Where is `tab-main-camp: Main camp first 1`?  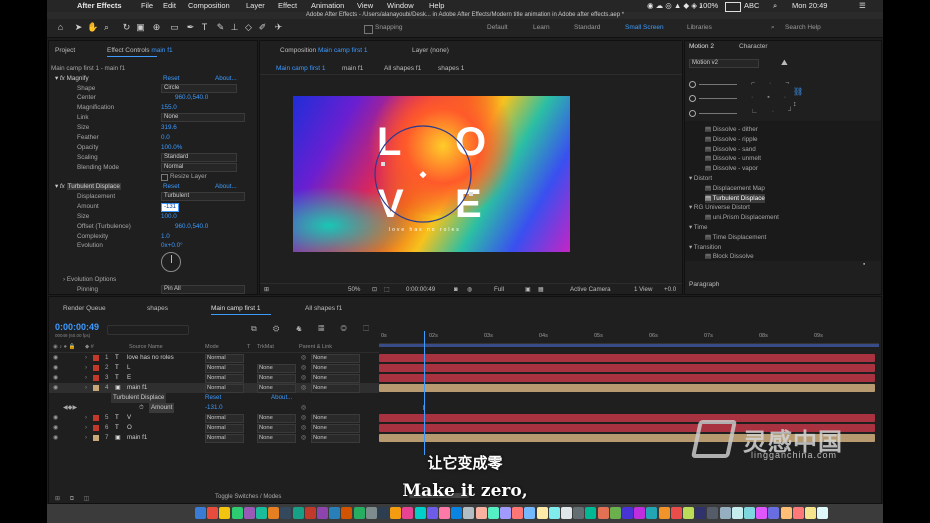
tab-main-camp: Main camp first 1 is located at coordinates (236, 308).